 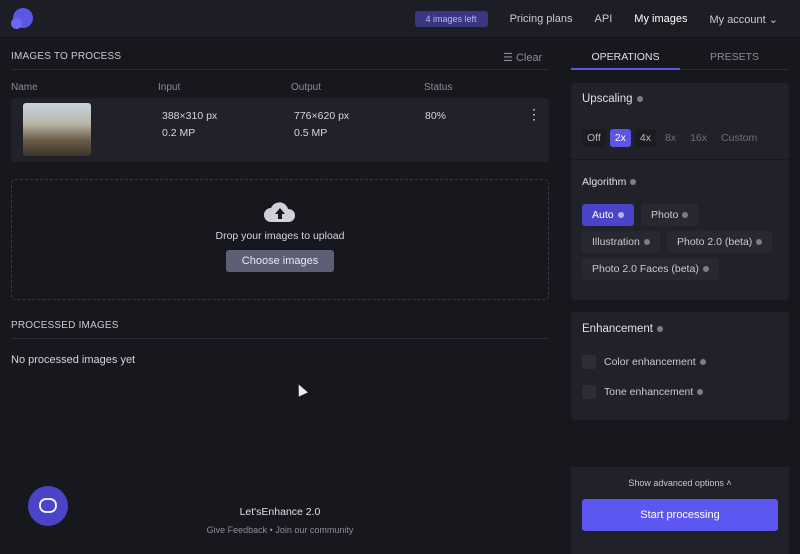 What do you see at coordinates (594, 138) in the screenshot?
I see `upscale-off: Off` at bounding box center [594, 138].